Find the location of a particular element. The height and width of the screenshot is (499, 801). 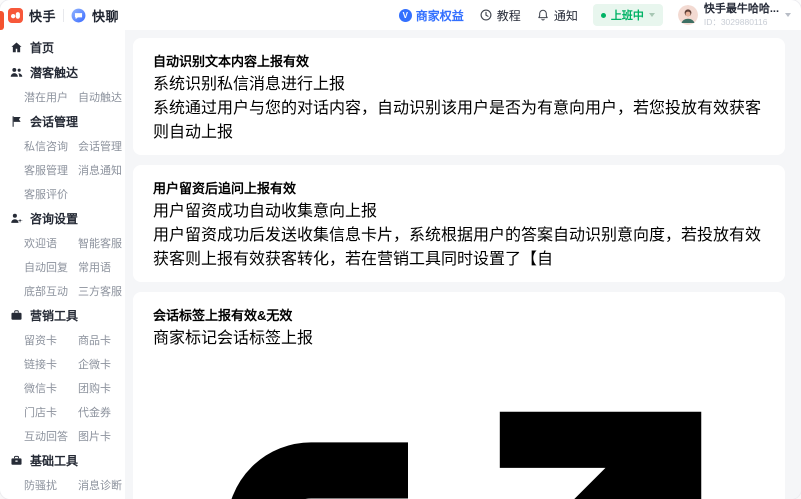

toolbox-icon is located at coordinates (16, 460).